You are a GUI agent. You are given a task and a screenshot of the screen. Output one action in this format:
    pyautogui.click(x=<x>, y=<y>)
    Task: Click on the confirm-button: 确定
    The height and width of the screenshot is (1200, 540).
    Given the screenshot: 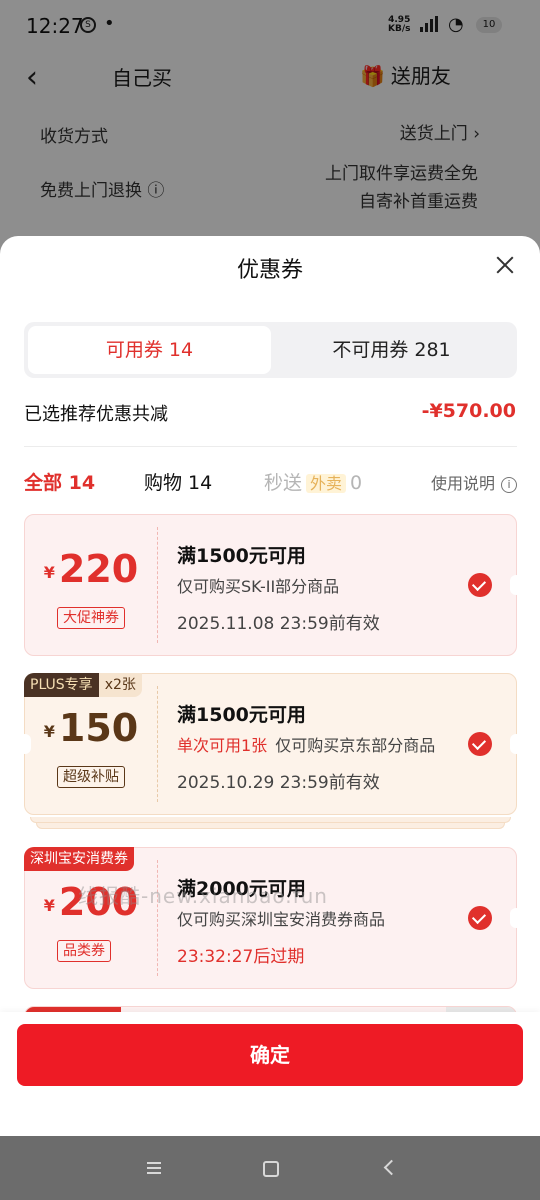 What is the action you would take?
    pyautogui.click(x=270, y=1055)
    